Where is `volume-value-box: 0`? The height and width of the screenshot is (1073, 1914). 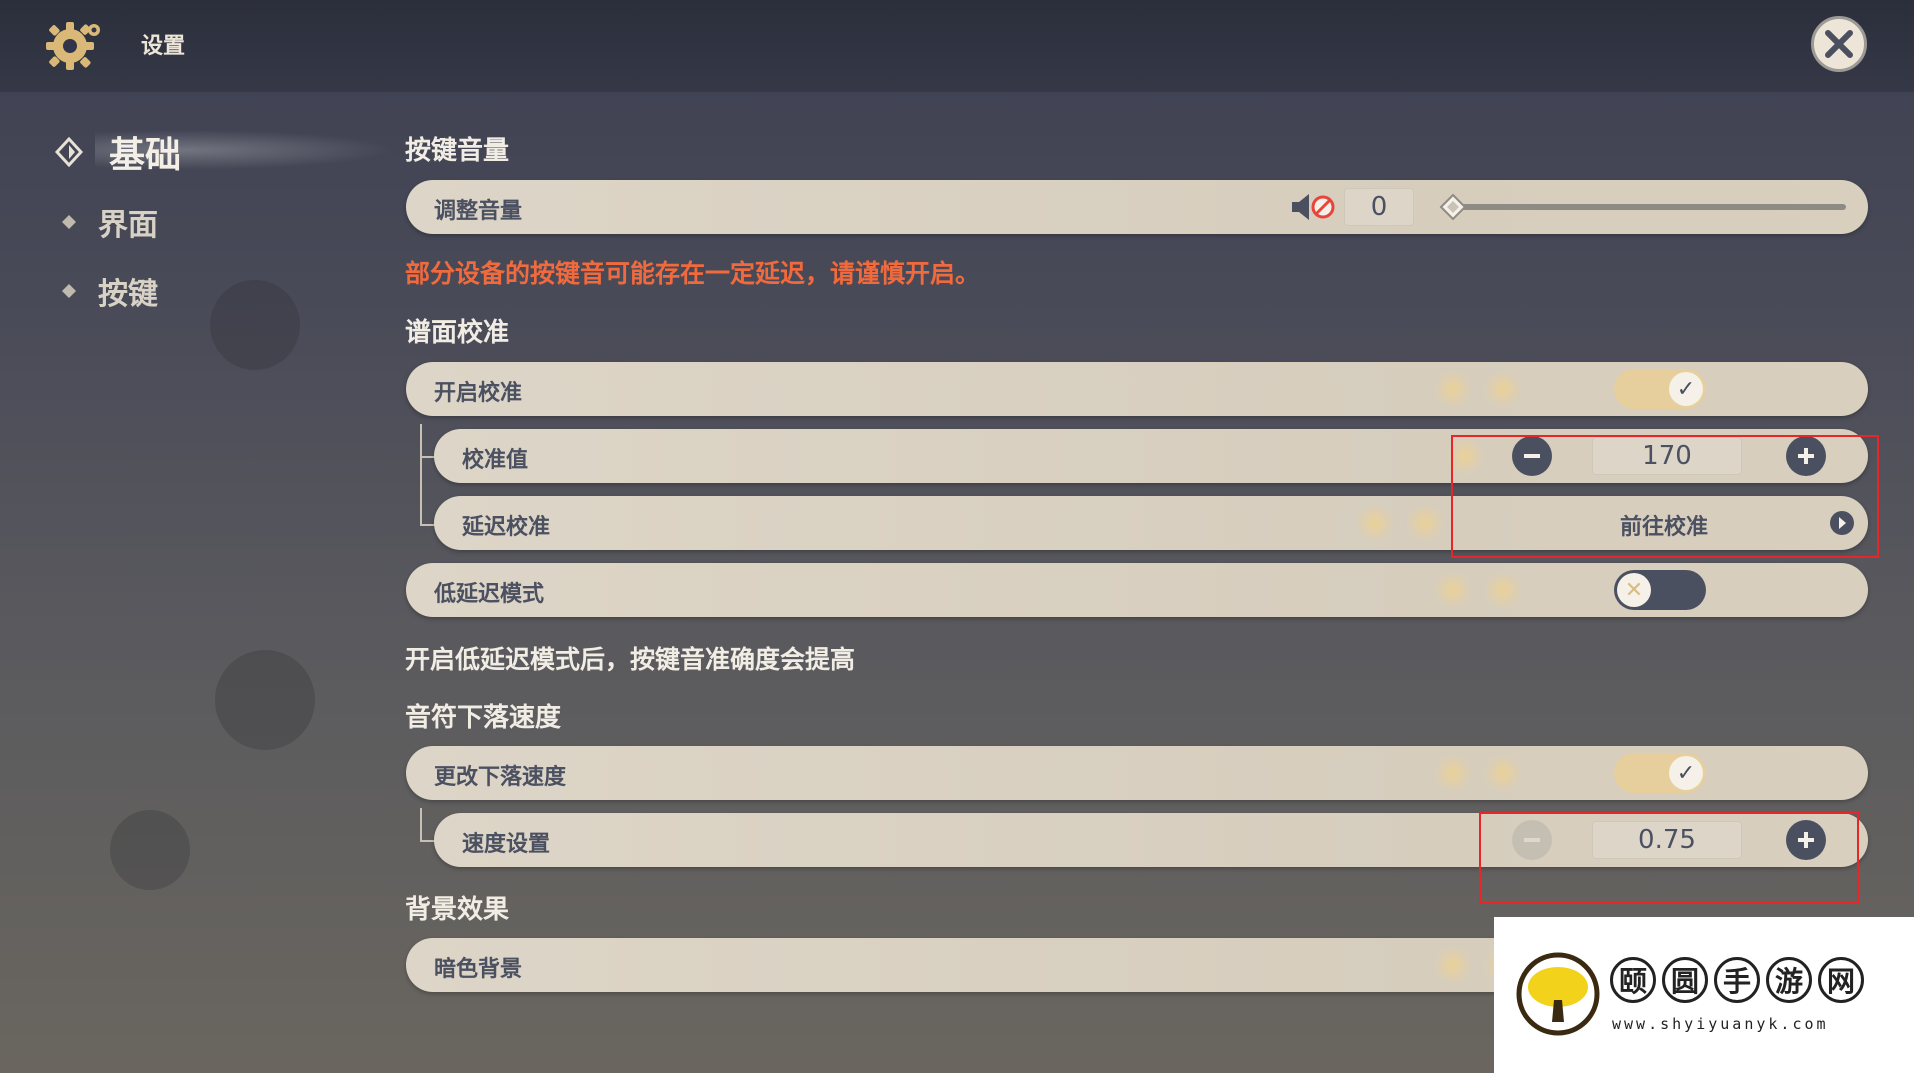 volume-value-box: 0 is located at coordinates (1379, 207).